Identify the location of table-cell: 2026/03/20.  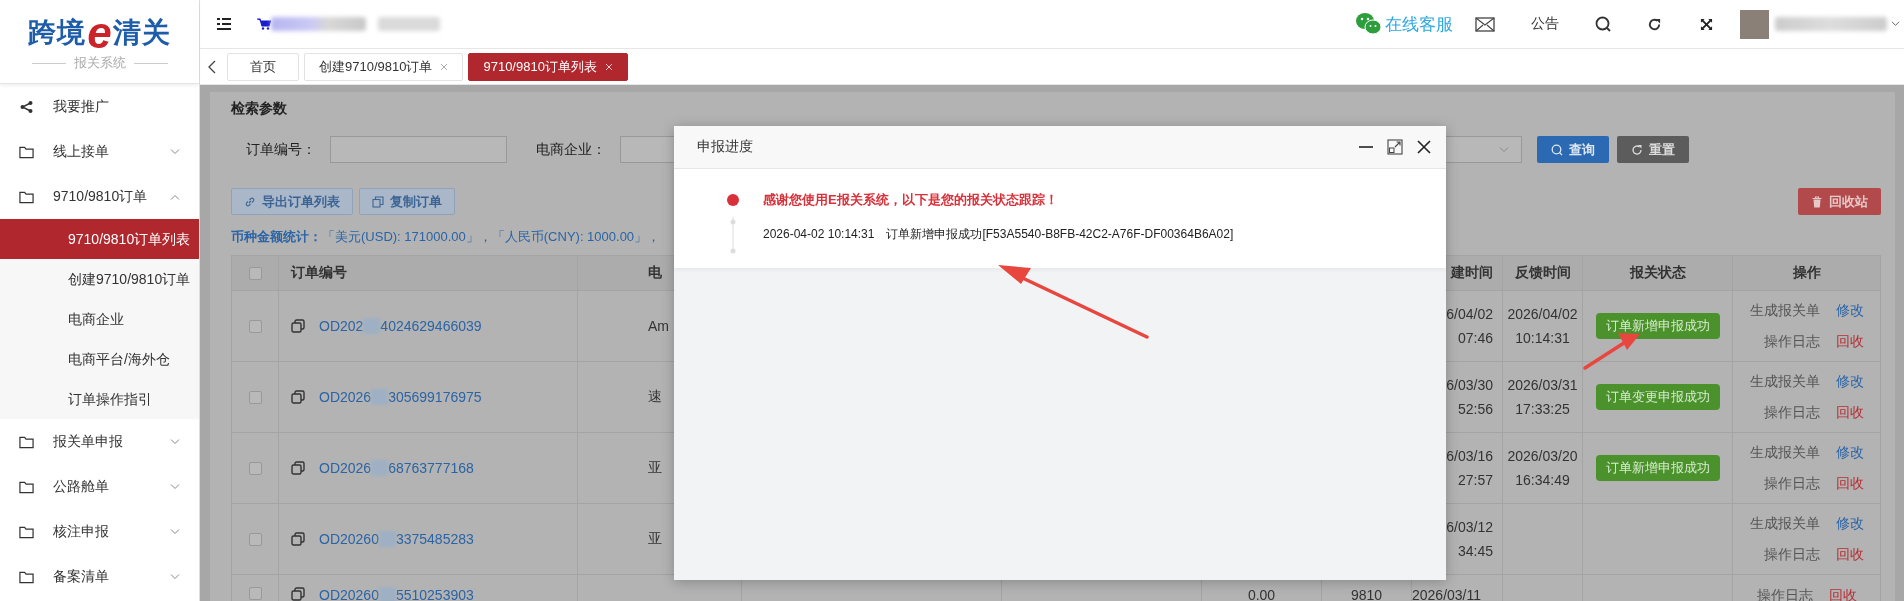
(1542, 456).